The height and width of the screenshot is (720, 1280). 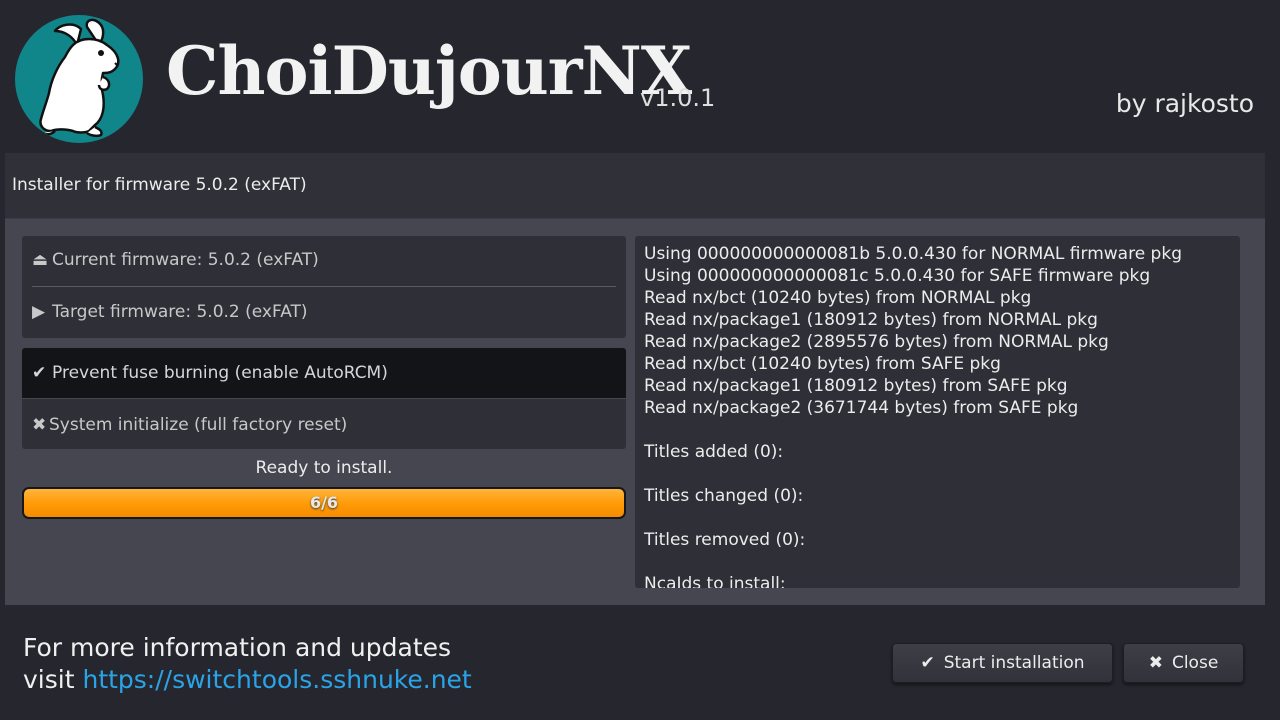 I want to click on play-icon: ▶, so click(x=39, y=312).